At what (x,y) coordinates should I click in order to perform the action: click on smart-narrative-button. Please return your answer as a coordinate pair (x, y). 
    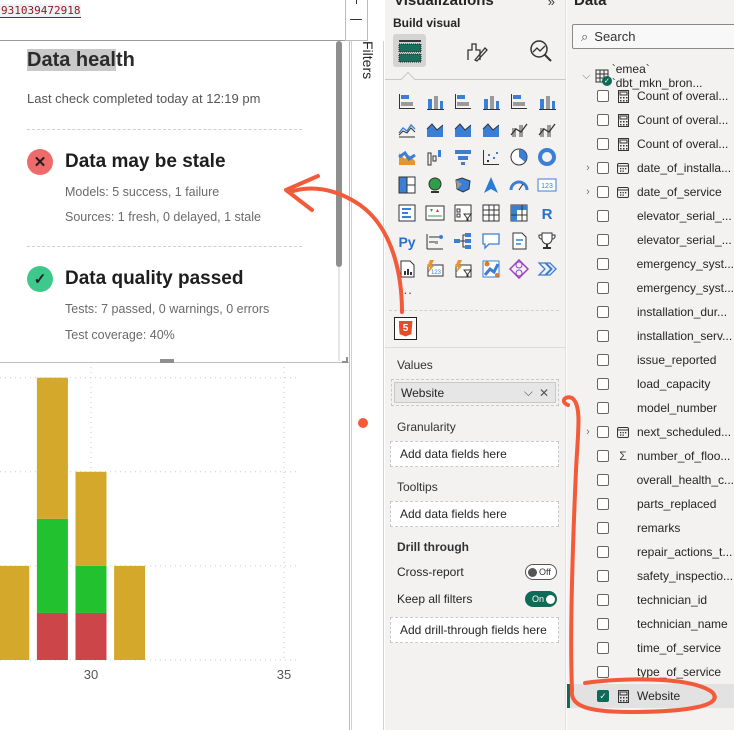
    Looking at the image, I should click on (519, 241).